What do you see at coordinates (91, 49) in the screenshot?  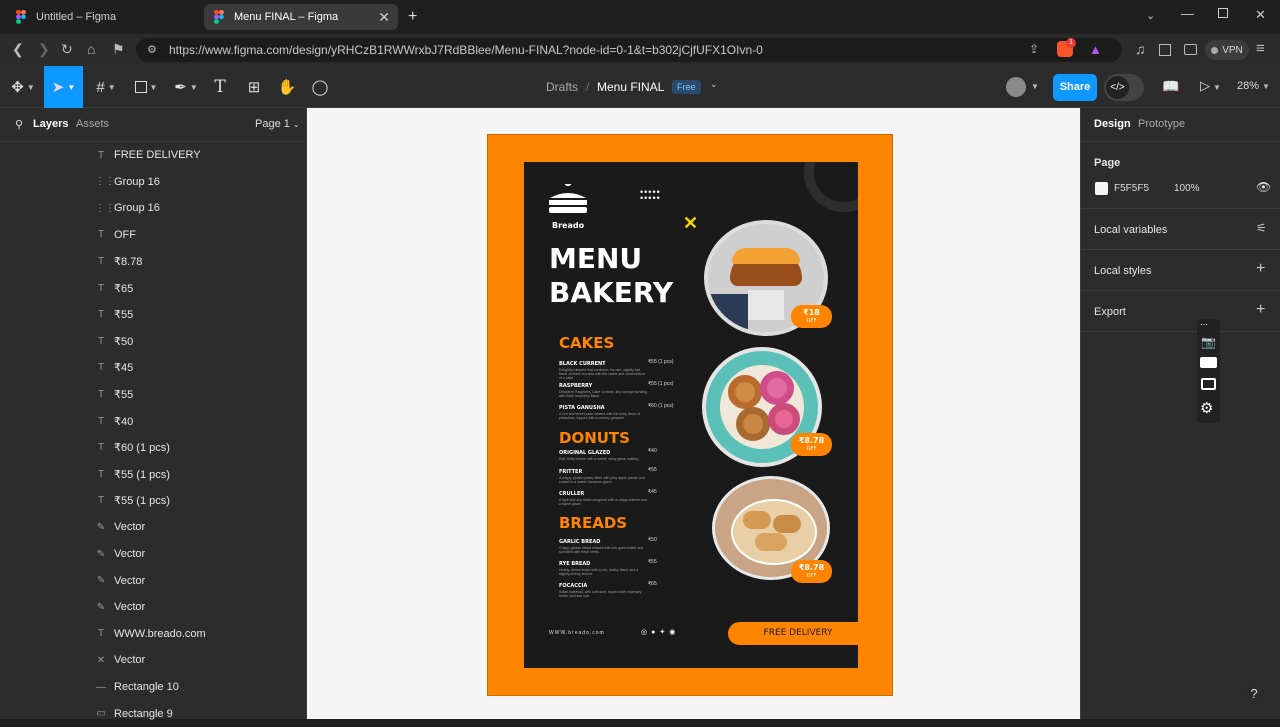 I see `home-icon: ⌂` at bounding box center [91, 49].